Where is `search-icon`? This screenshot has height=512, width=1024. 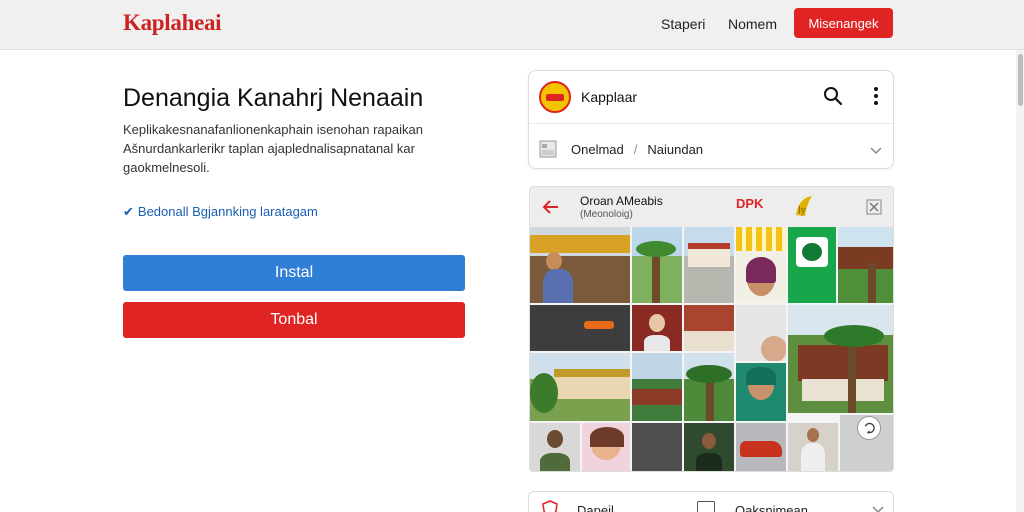 search-icon is located at coordinates (833, 96).